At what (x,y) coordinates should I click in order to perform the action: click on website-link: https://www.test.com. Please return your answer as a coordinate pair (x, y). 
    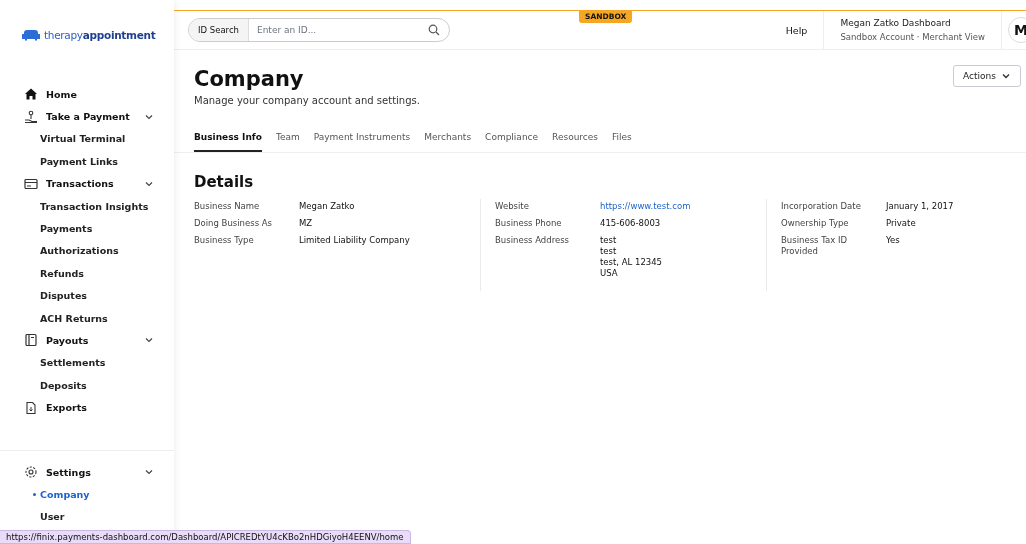
    Looking at the image, I should click on (685, 206).